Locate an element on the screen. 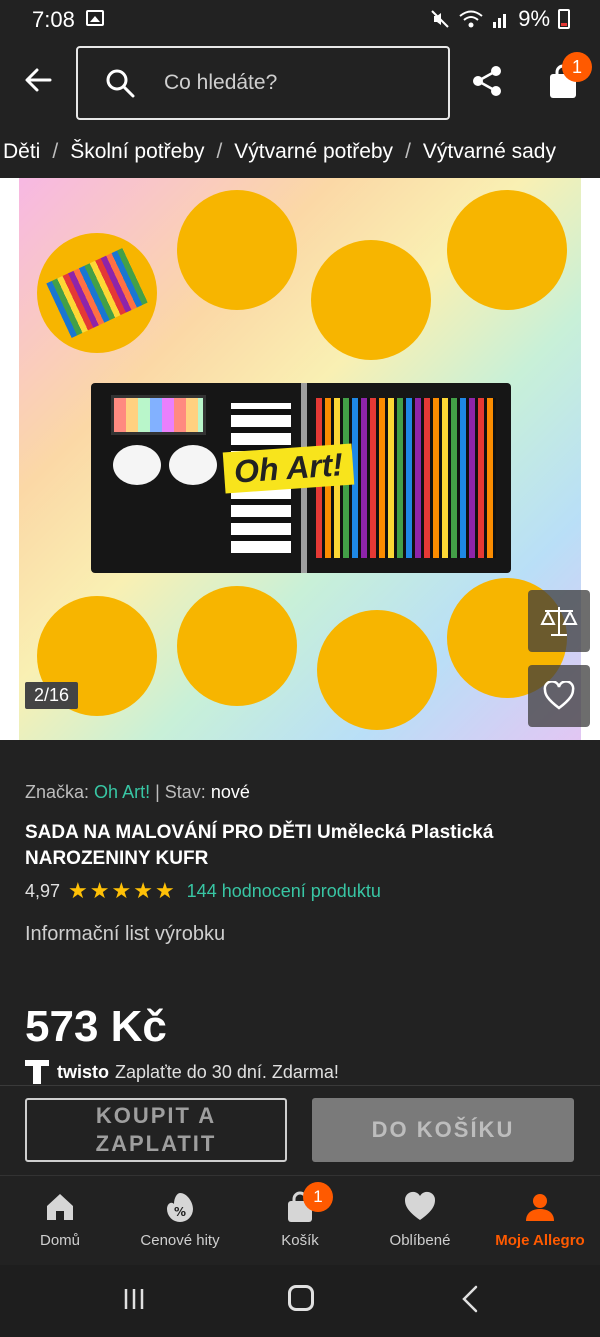 The width and height of the screenshot is (600, 1337). heart-outline-icon is located at coordinates (559, 695).